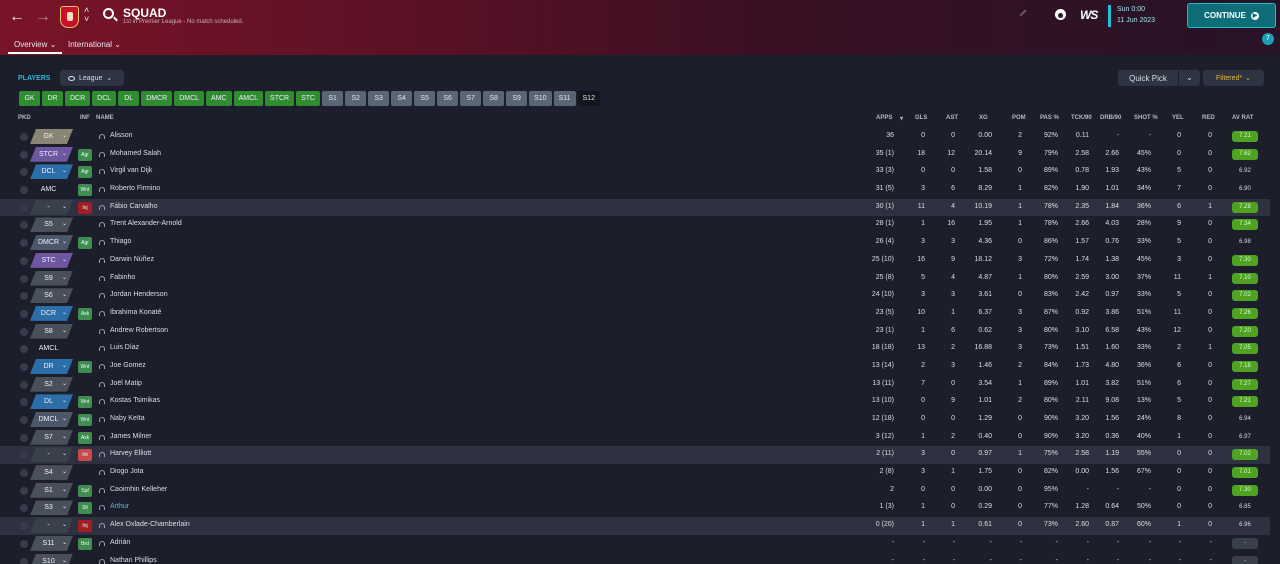 This screenshot has width=1280, height=564. What do you see at coordinates (150, 524) in the screenshot?
I see `player-name: Alex Oxlade-Chamberlain` at bounding box center [150, 524].